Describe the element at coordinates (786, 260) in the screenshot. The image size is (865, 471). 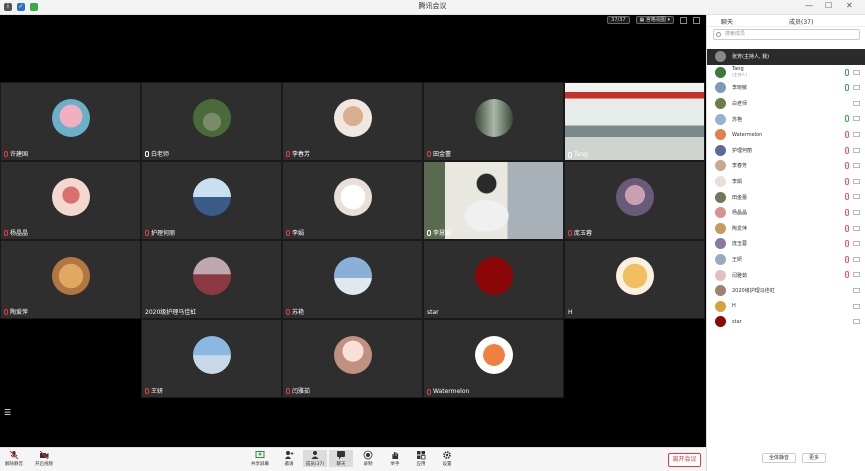
I see `member-row: 王妍` at that location.